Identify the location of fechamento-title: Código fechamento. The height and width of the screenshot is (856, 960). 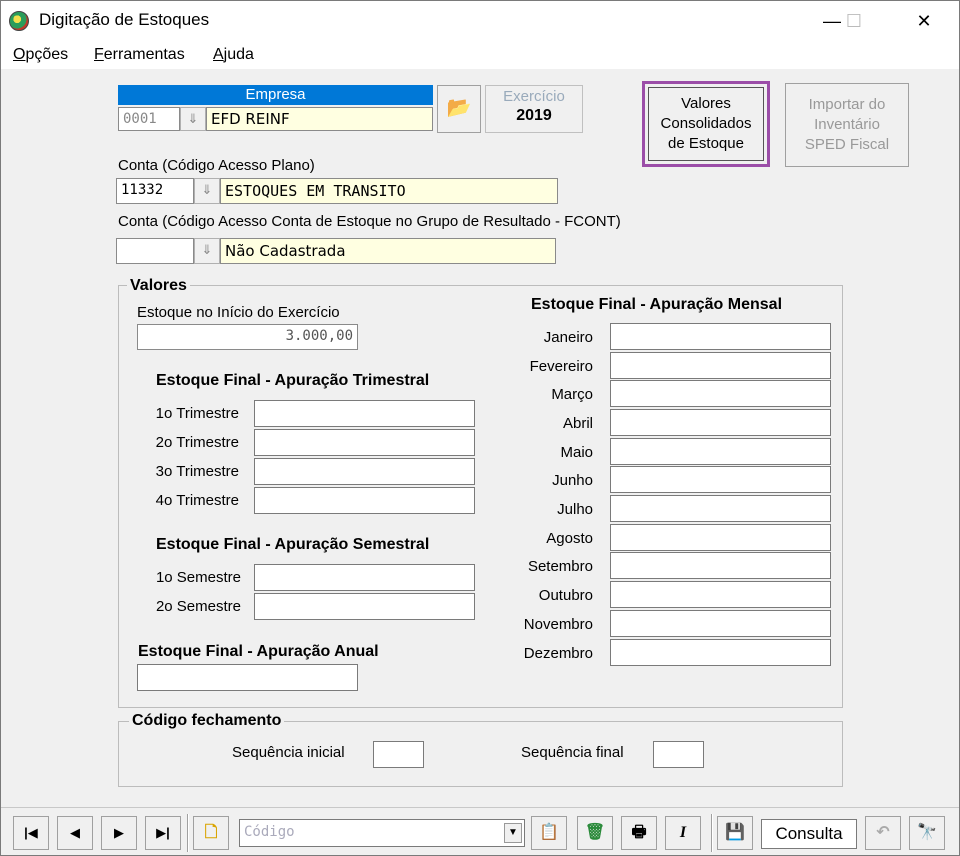
(207, 721).